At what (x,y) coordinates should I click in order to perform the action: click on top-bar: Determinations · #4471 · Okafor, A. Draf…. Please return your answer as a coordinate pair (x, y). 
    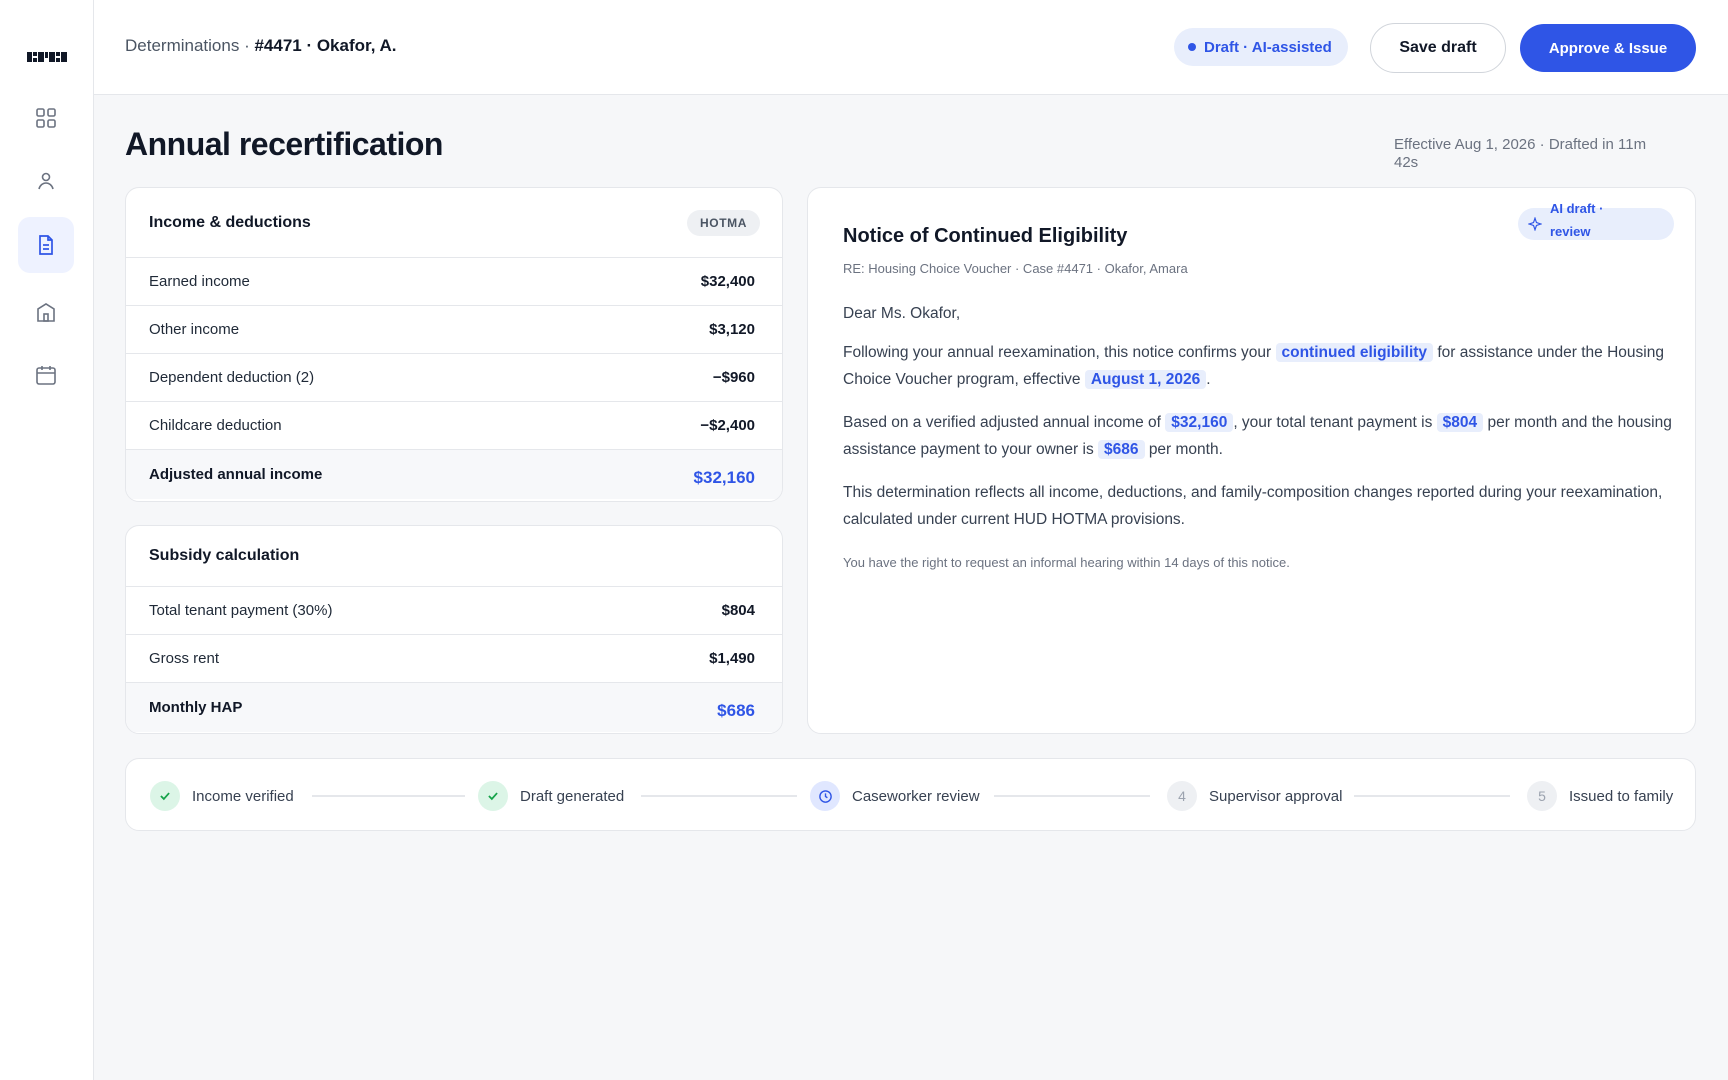
    Looking at the image, I should click on (911, 47).